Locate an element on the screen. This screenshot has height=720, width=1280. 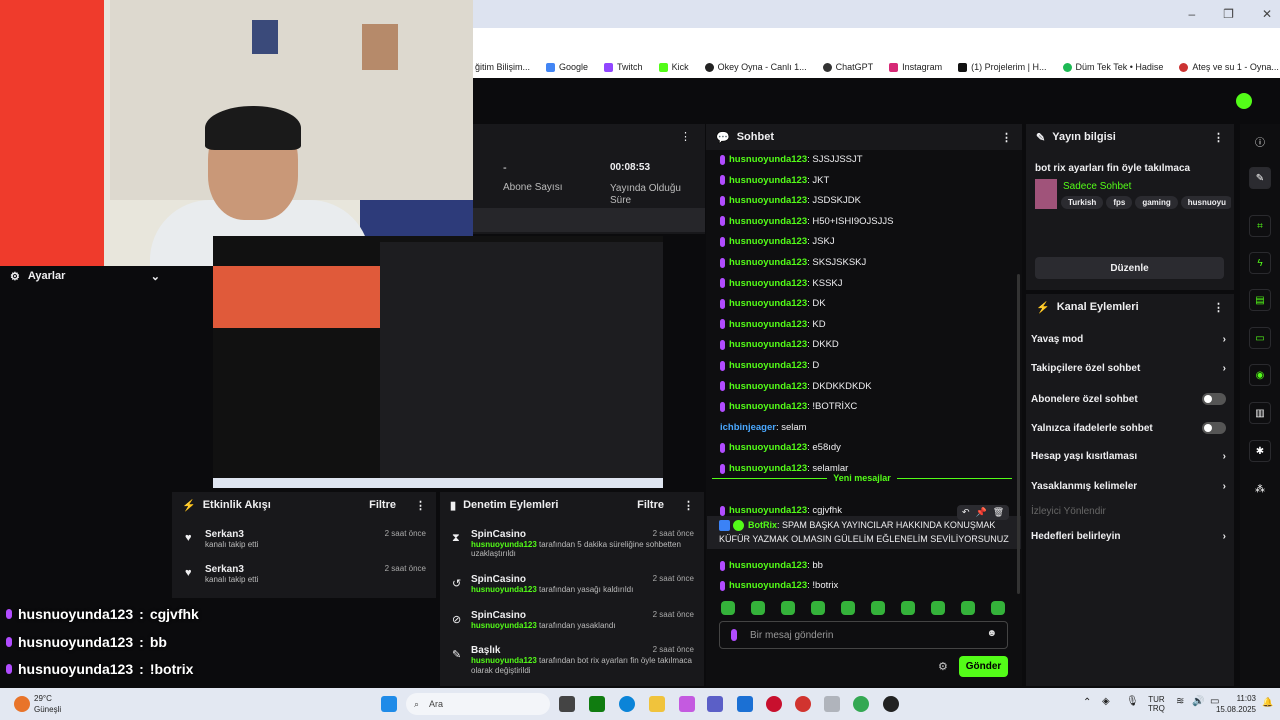
wrench-icon: ✱ is located at coordinates (1260, 451).